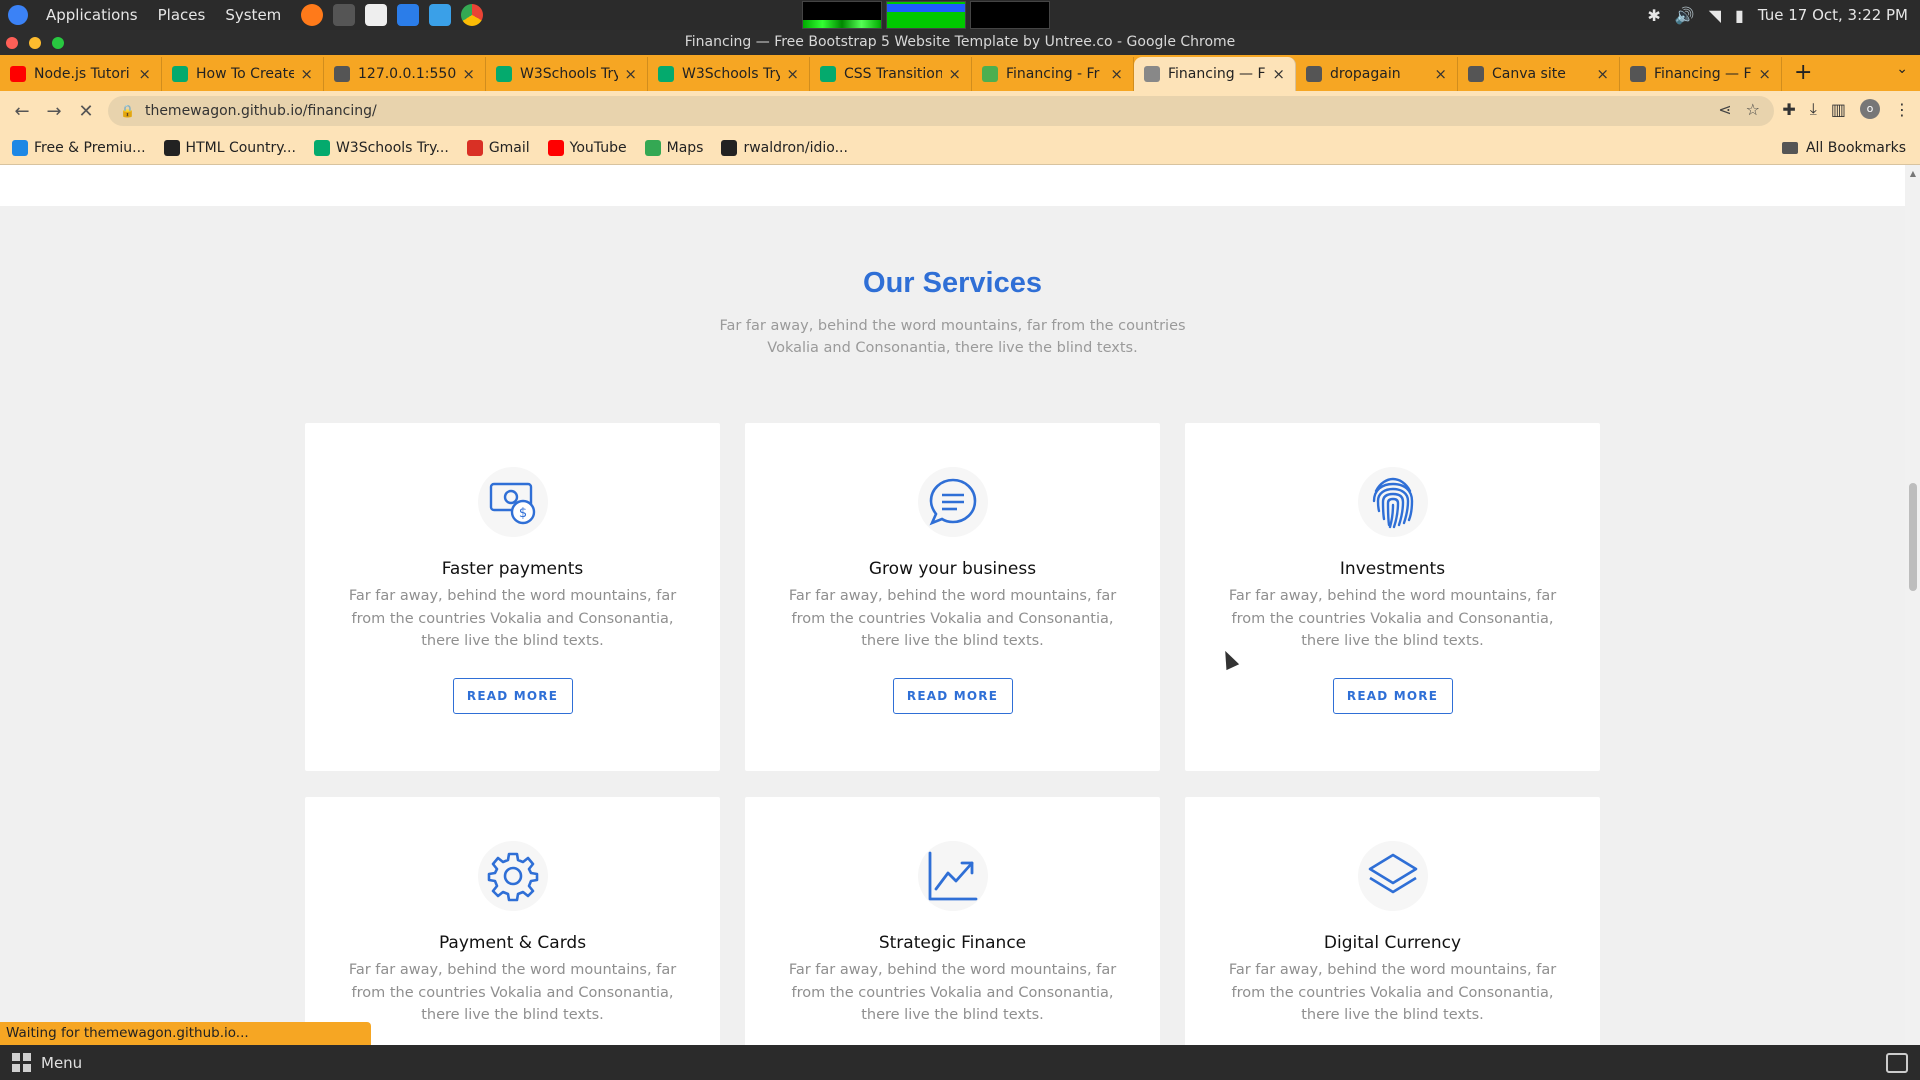  I want to click on tab-title: Financing - Fr, so click(1053, 74).